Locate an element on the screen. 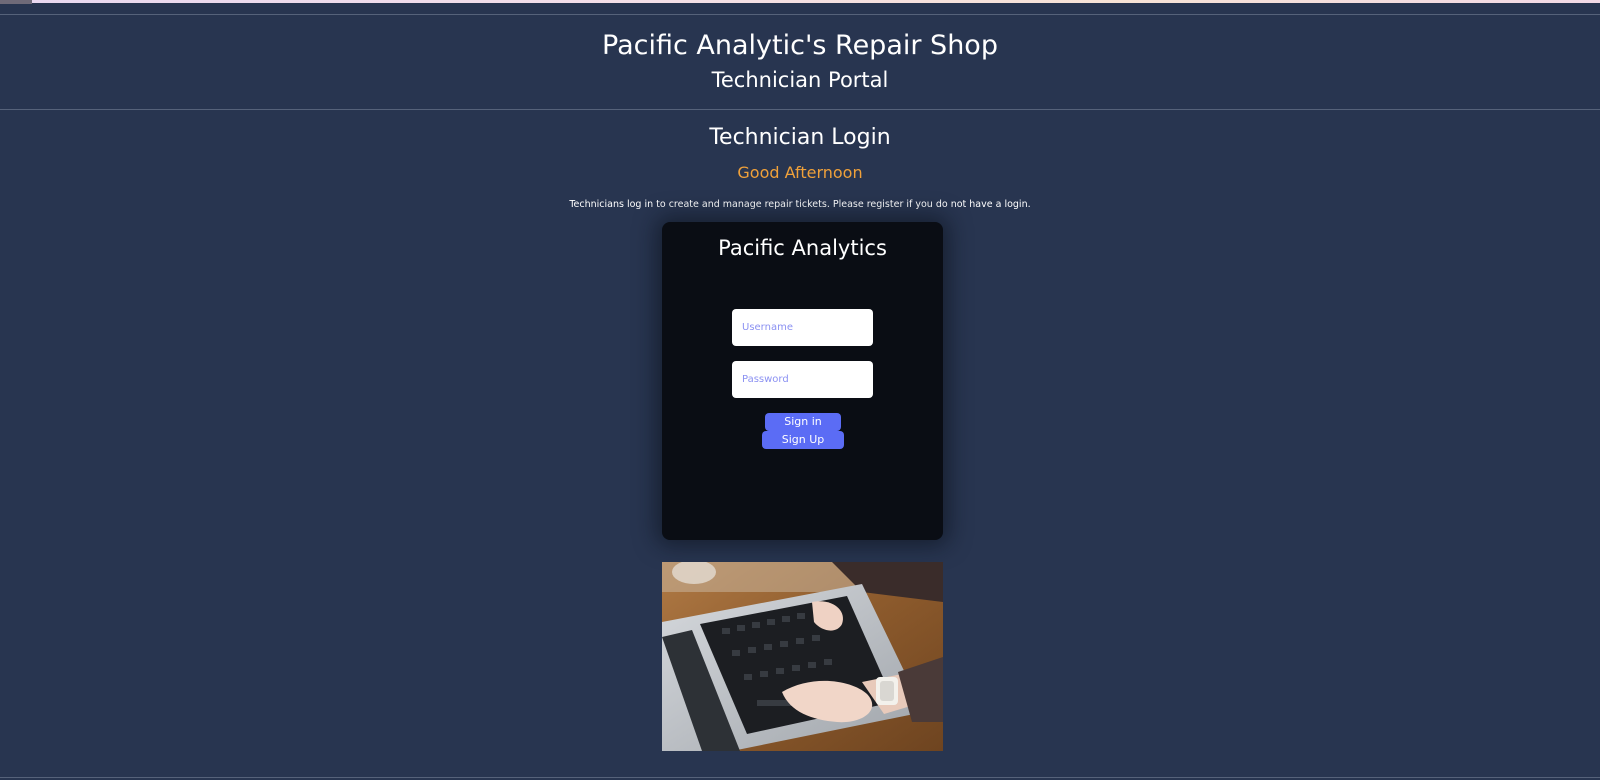 This screenshot has height=780, width=1600. laptop-photo is located at coordinates (802, 656).